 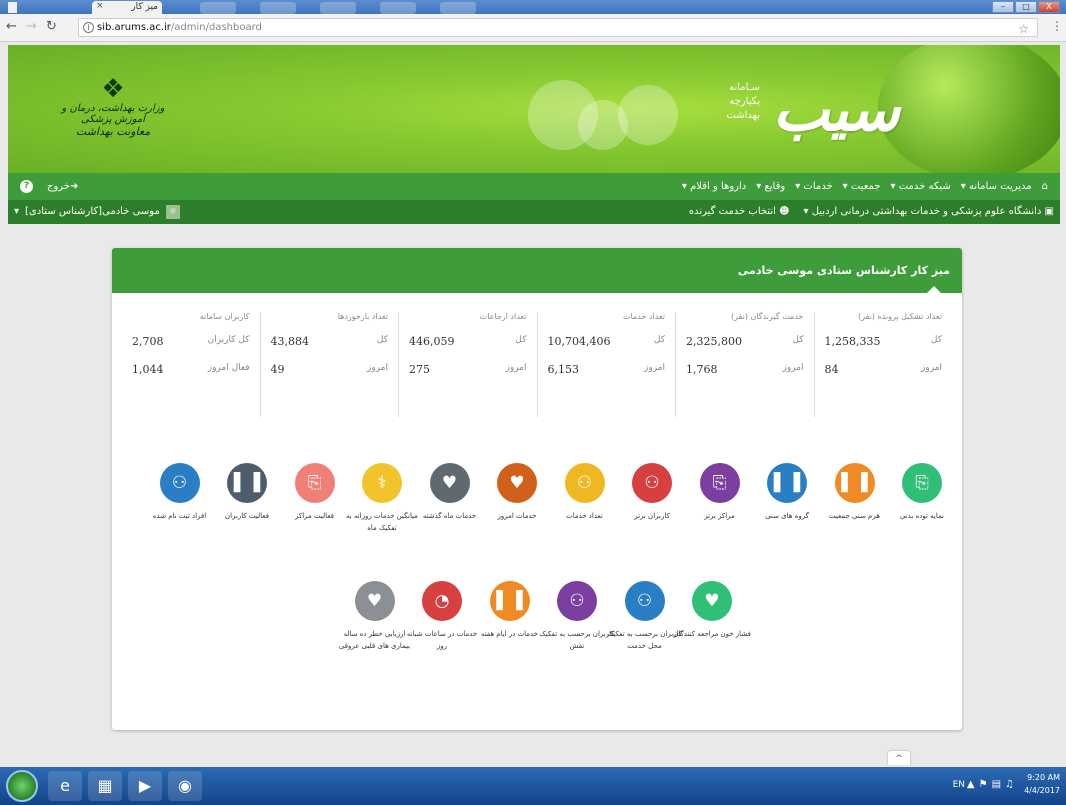 I want to click on stat-value: 1,258,335, so click(x=852, y=341).